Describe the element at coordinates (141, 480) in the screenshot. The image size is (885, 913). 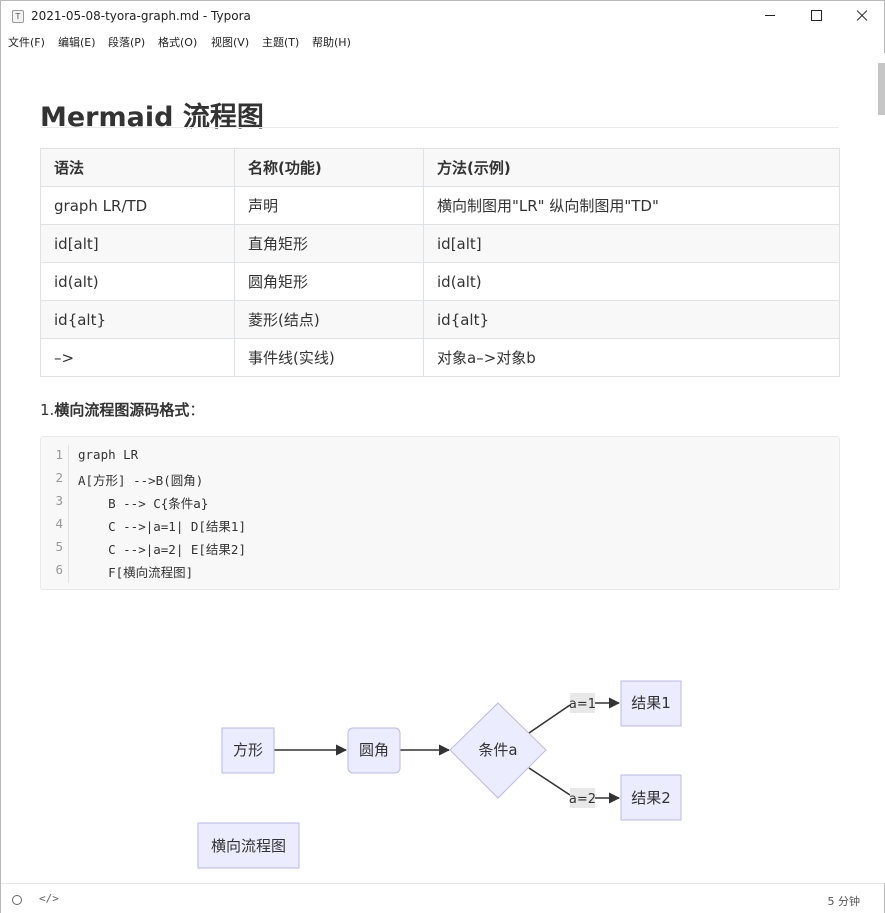
I see `code-line: A[方形] -->B(圆角)` at that location.